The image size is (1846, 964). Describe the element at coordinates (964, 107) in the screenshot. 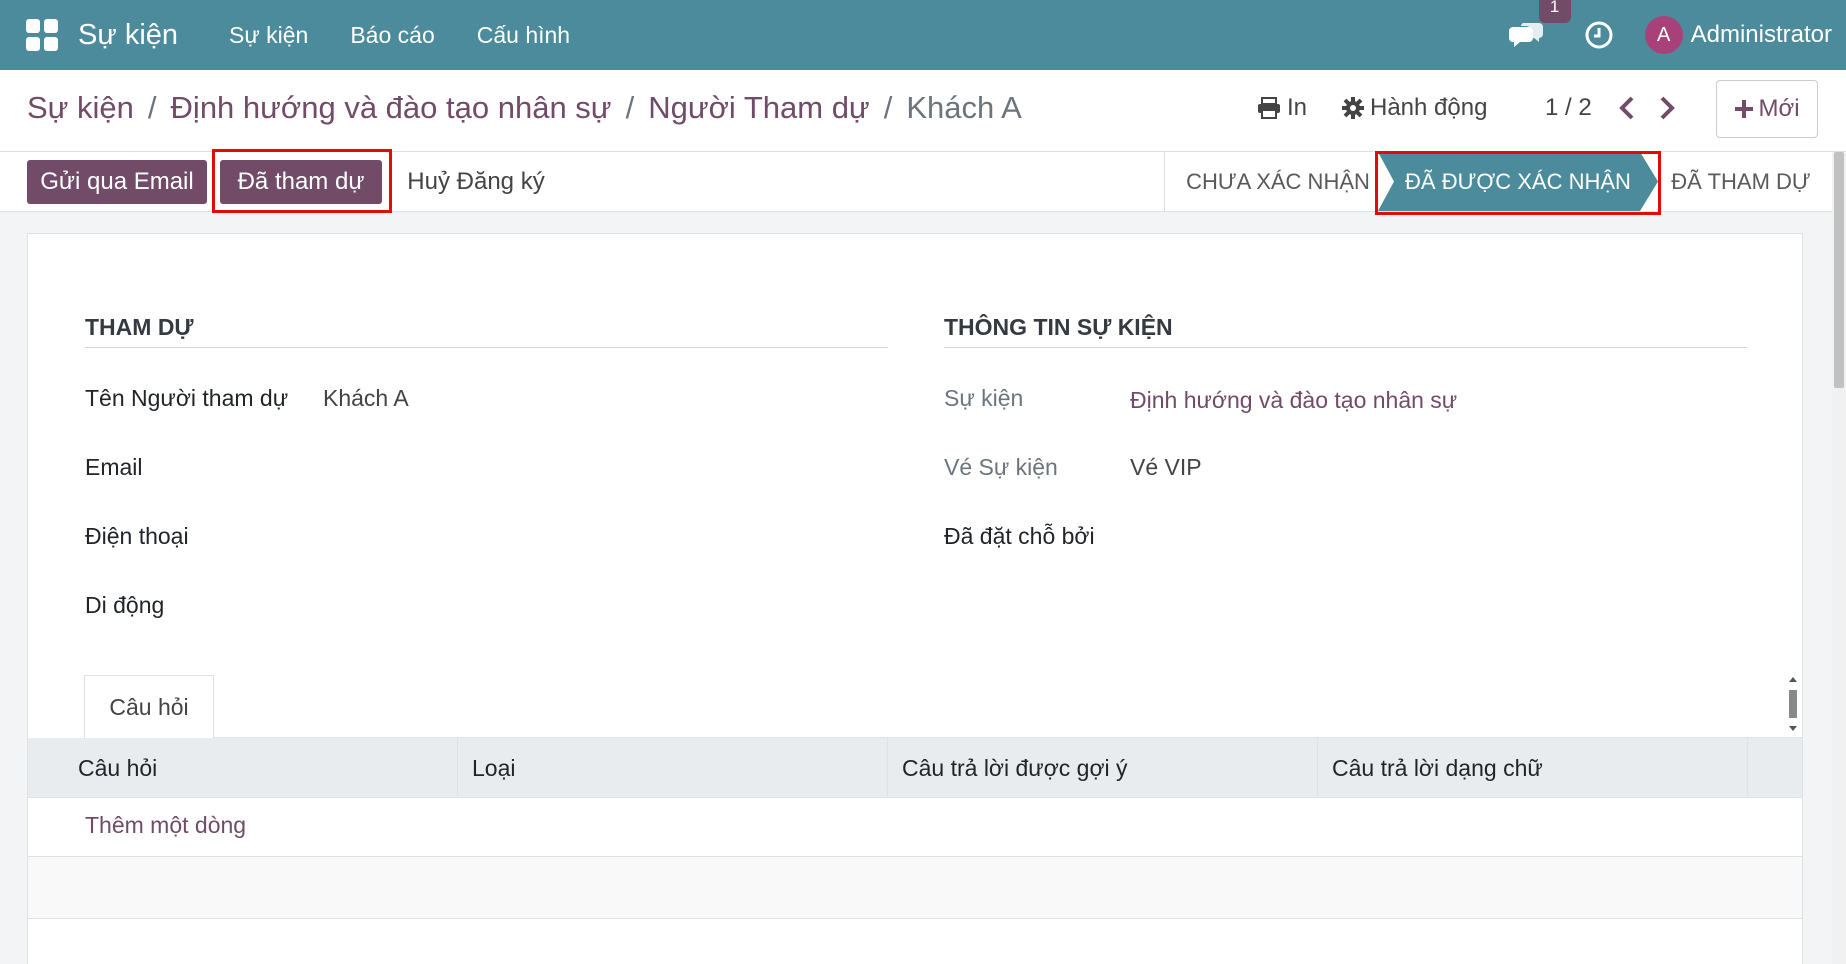

I see `breadcrumb-current: Khách A` at that location.